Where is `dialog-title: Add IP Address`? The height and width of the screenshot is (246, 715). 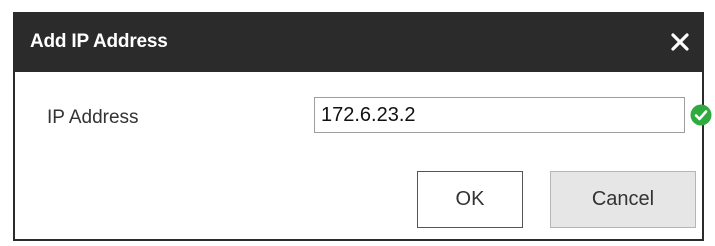 dialog-title: Add IP Address is located at coordinates (99, 41).